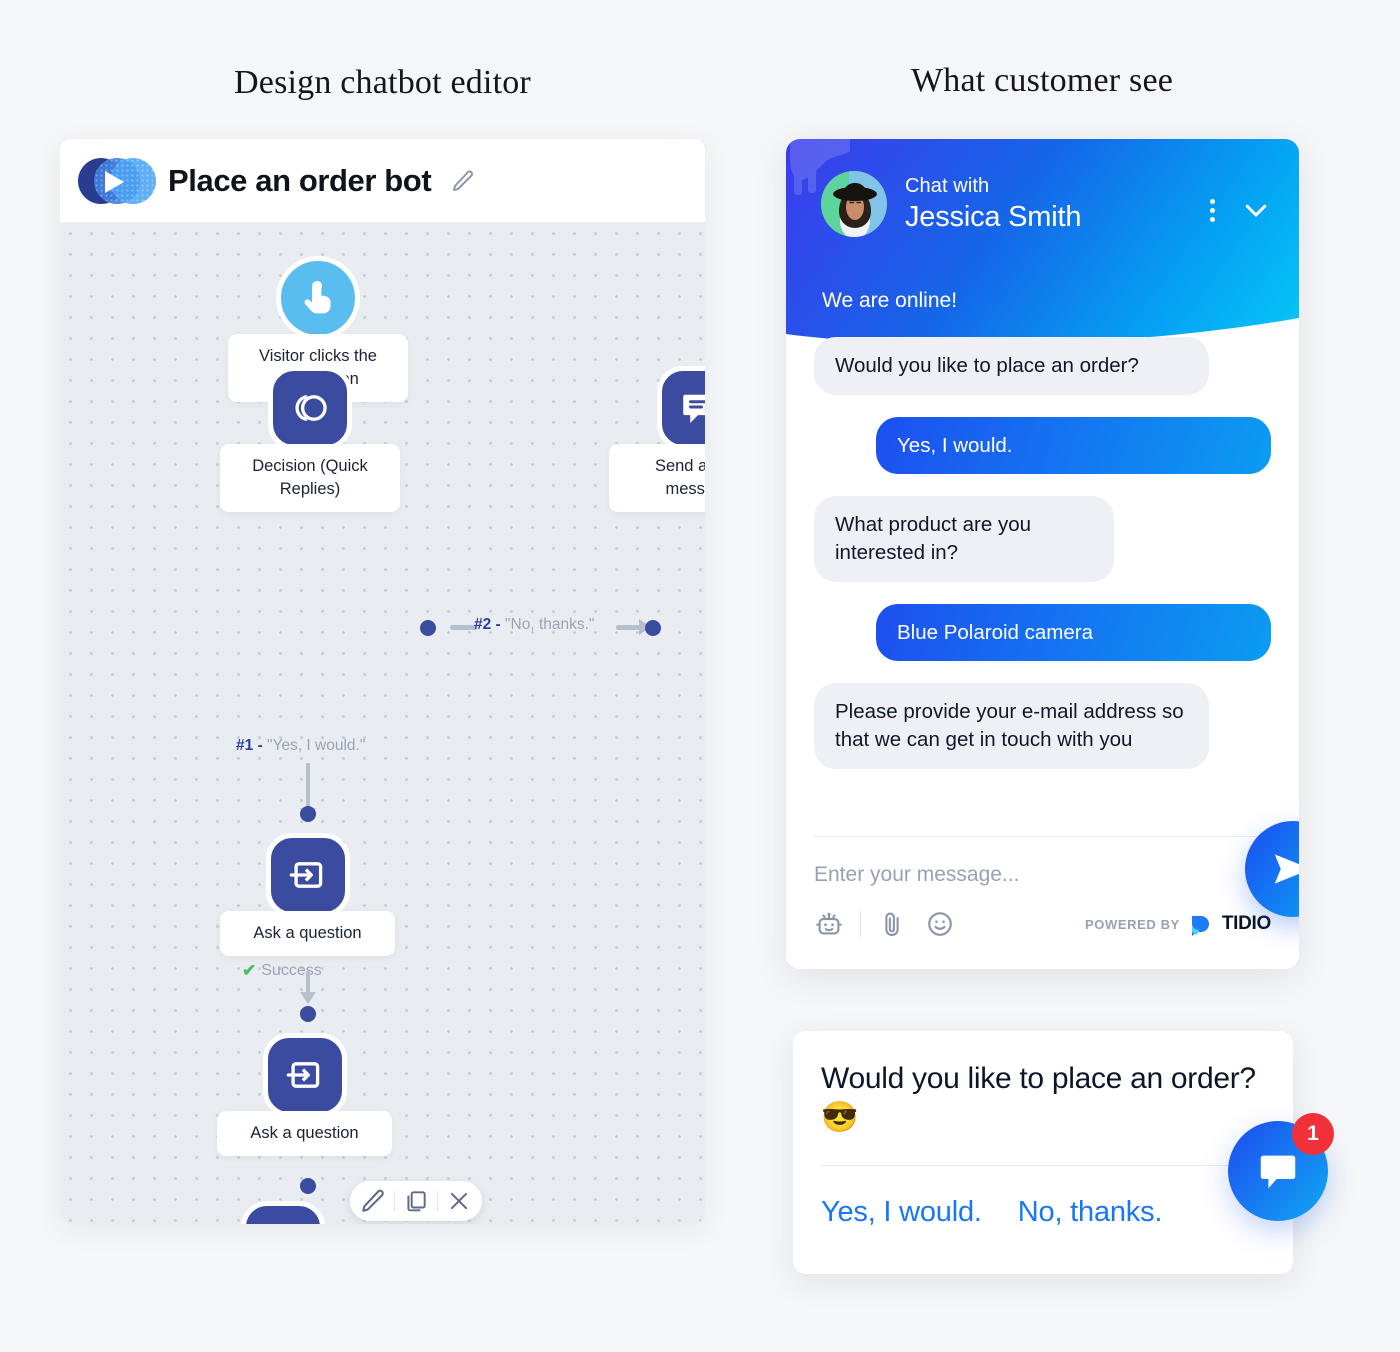  What do you see at coordinates (993, 216) in the screenshot?
I see `agent-name: Jessica Smith` at bounding box center [993, 216].